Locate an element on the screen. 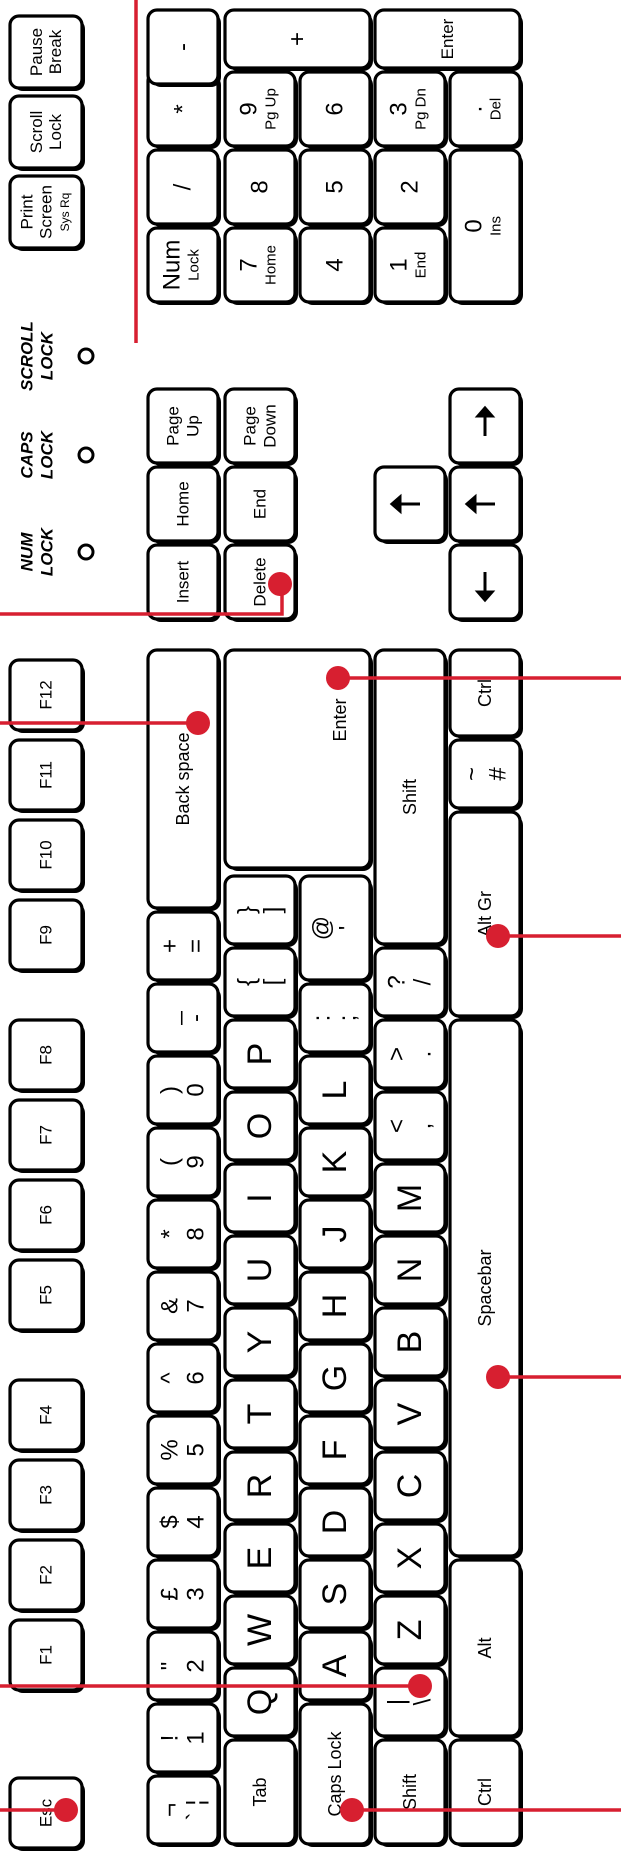 This screenshot has width=621, height=1854. key-slash: ? / is located at coordinates (410, 982).